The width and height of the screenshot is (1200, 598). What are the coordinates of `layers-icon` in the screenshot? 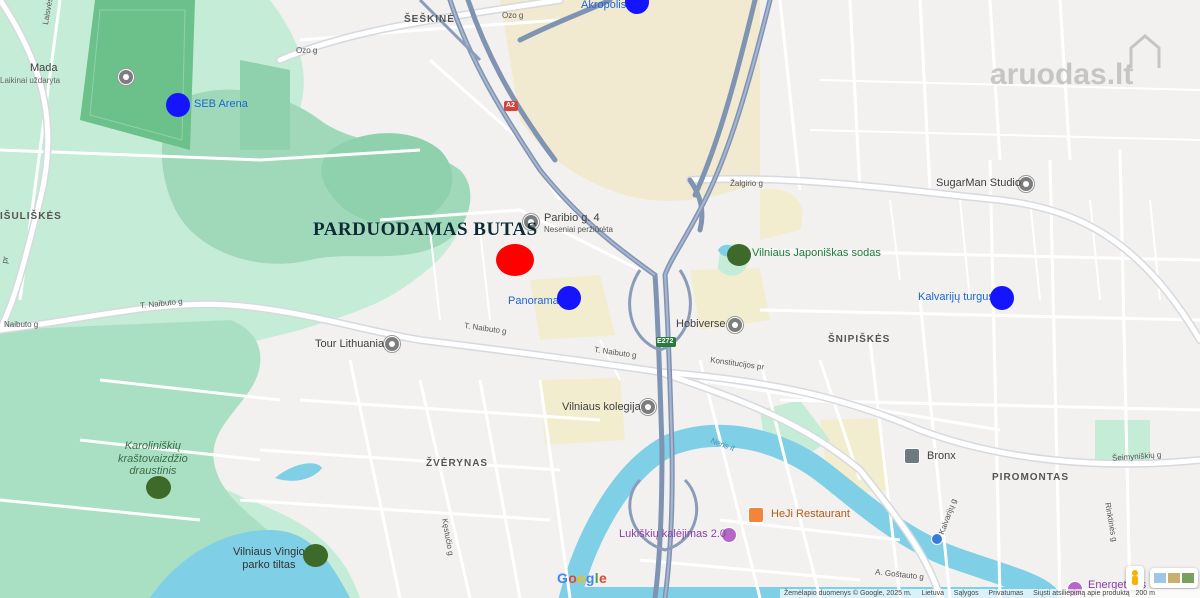 It's located at (1174, 578).